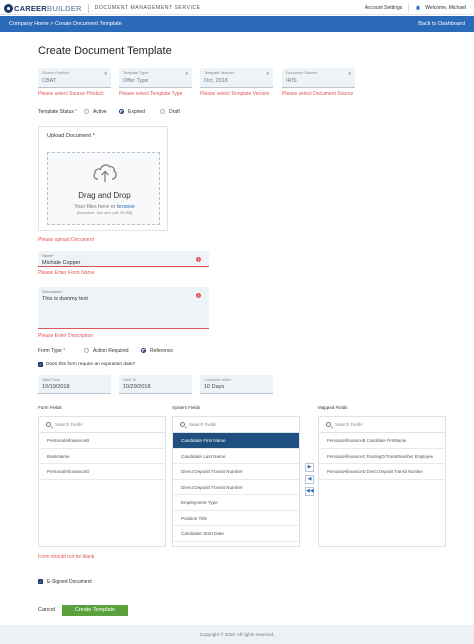 The image size is (474, 644). I want to click on divider, so click(409, 8).